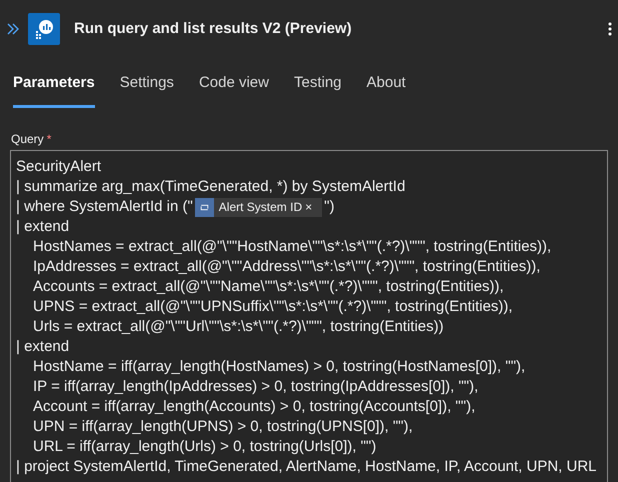 This screenshot has width=618, height=482. What do you see at coordinates (211, 187) in the screenshot?
I see `code-line: | summarize arg_max(TimeGenerated, *) by SystemAlertId` at bounding box center [211, 187].